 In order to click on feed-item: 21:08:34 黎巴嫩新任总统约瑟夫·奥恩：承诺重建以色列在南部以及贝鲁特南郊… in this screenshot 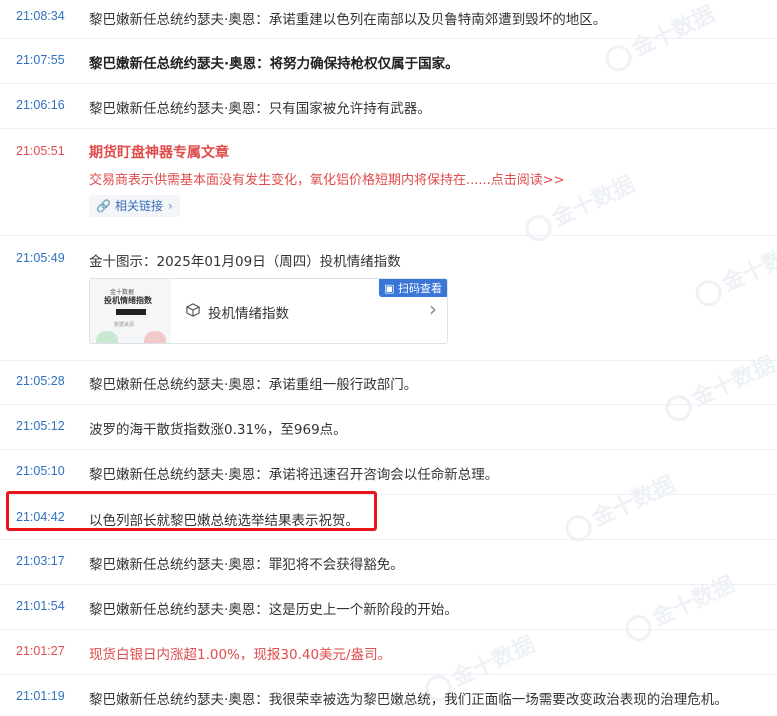, I will do `click(388, 19)`.